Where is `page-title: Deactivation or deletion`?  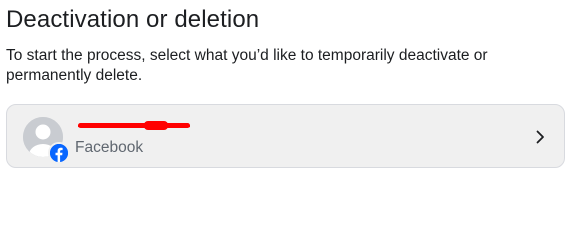 page-title: Deactivation or deletion is located at coordinates (133, 19).